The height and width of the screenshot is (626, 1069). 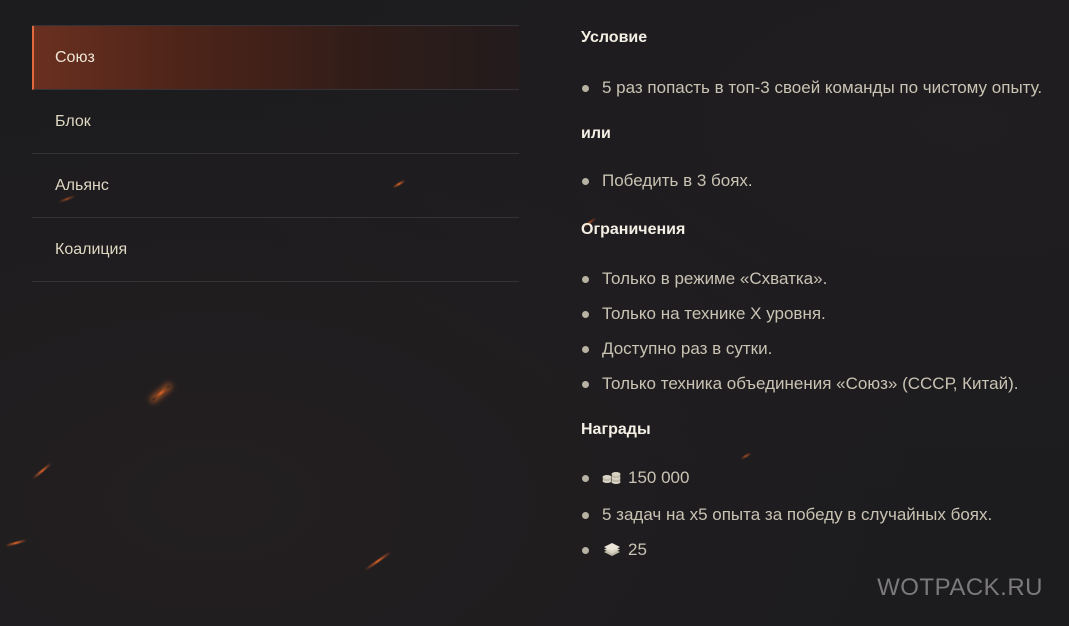 I want to click on or-list: Победить в 3 боях., so click(x=816, y=181).